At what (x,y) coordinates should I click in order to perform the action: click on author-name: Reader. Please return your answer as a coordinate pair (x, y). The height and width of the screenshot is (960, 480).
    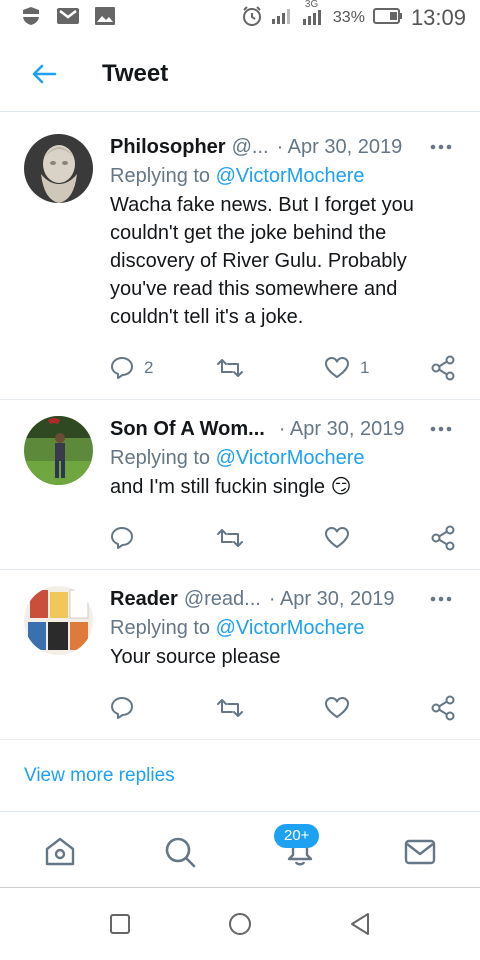
    Looking at the image, I should click on (144, 599).